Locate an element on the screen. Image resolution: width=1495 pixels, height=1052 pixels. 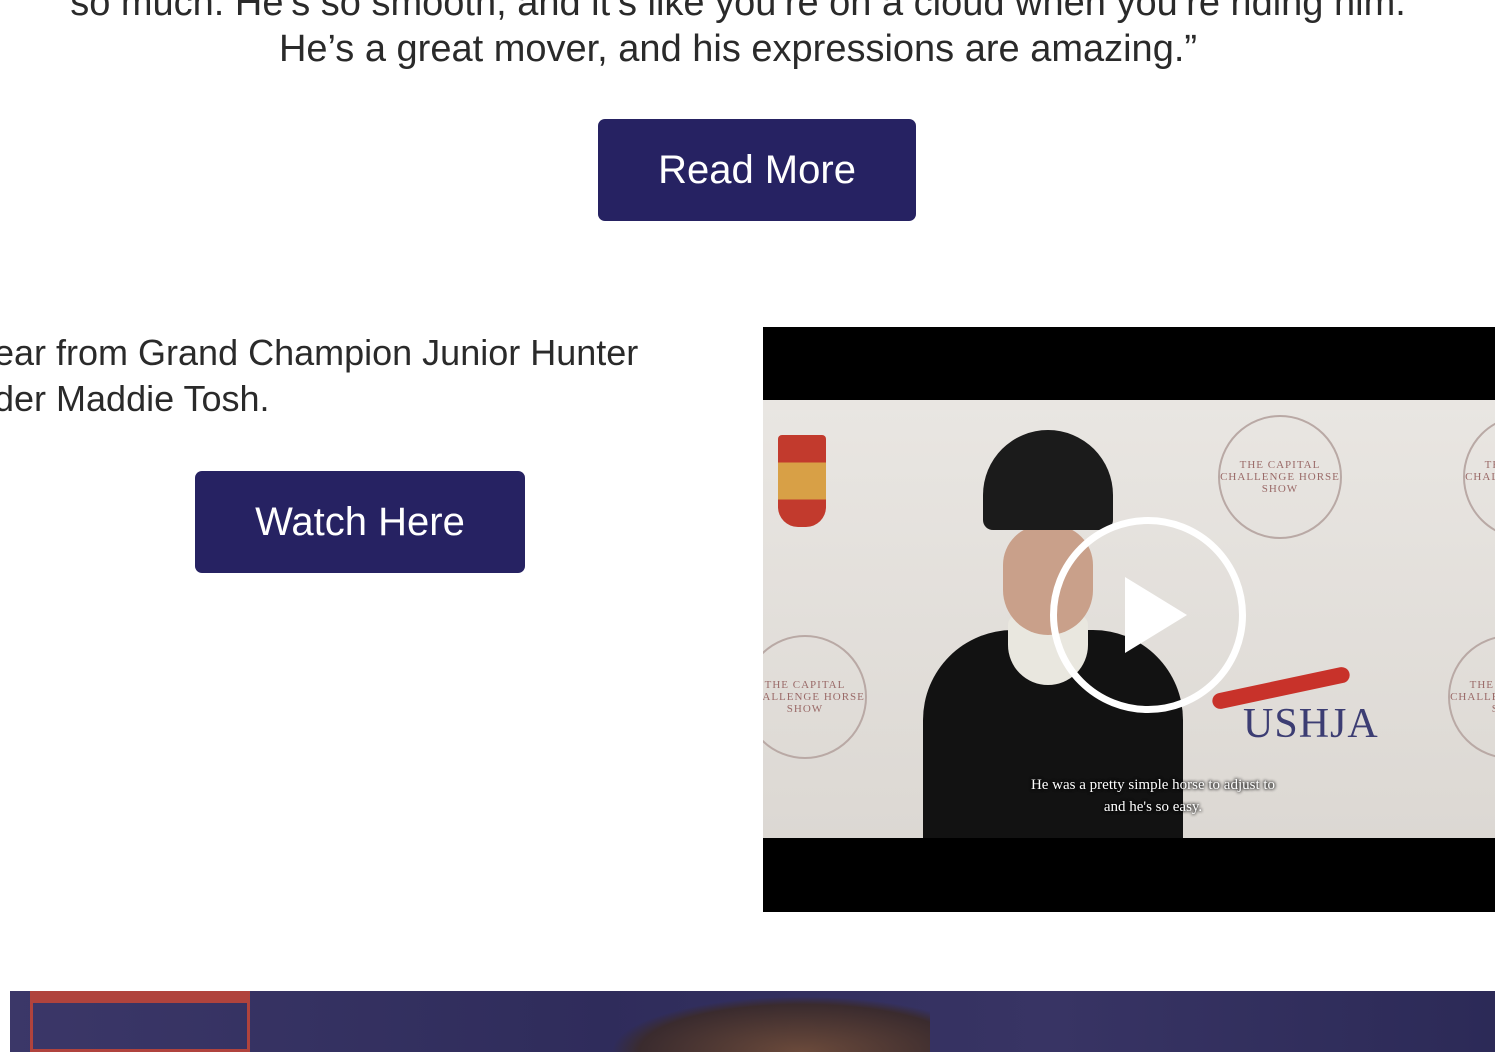
crest-logo is located at coordinates (802, 481).